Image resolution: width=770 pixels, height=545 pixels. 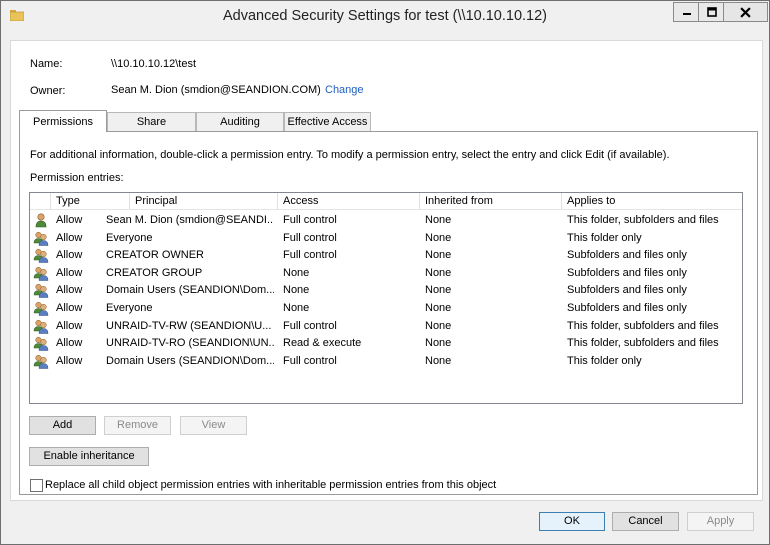 I want to click on owner-label: Owner:, so click(x=48, y=91).